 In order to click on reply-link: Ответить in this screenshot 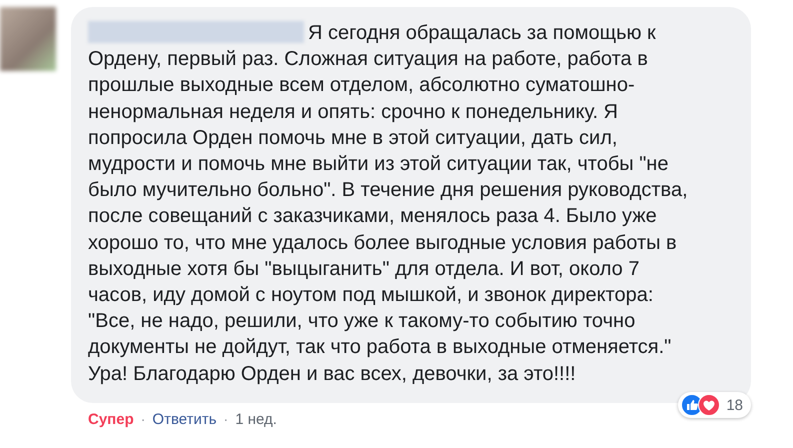, I will do `click(184, 419)`.